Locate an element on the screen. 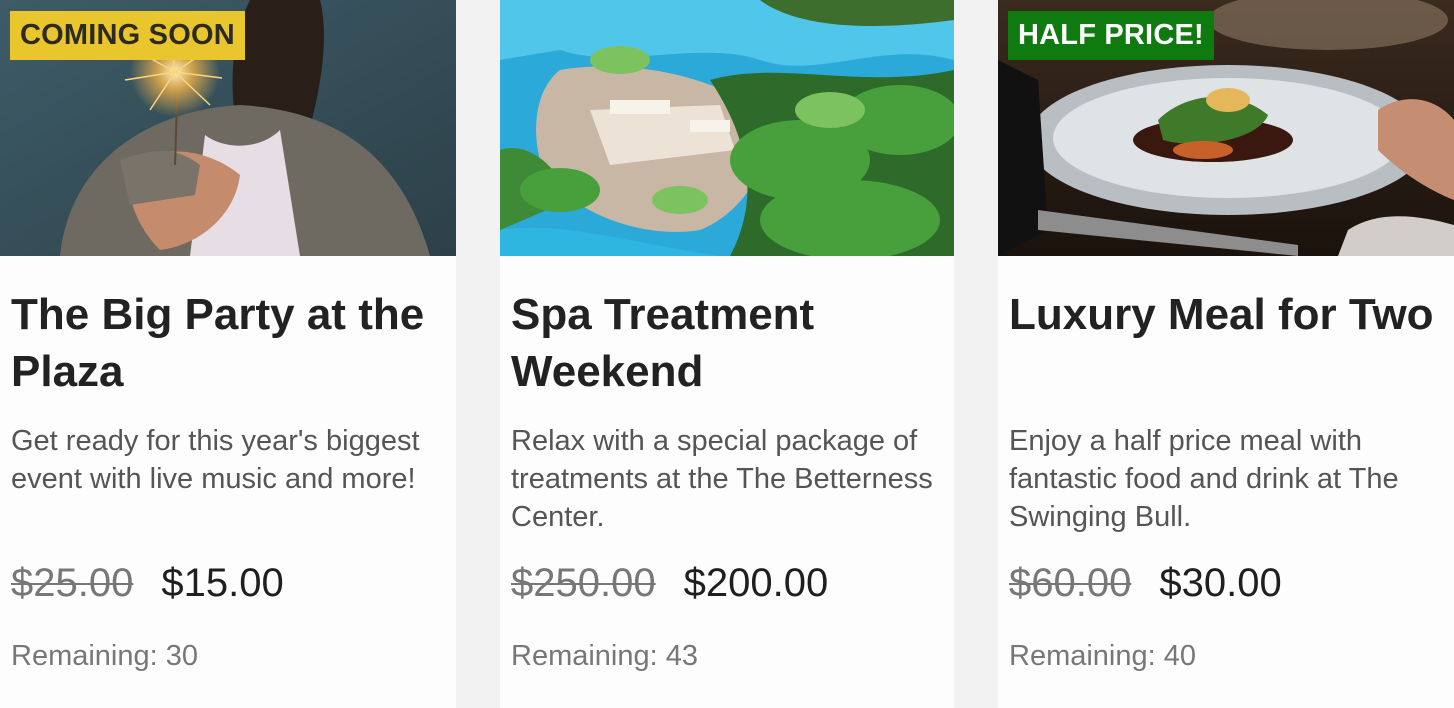 This screenshot has height=708, width=1454. sale-price: $15.00 is located at coordinates (222, 582).